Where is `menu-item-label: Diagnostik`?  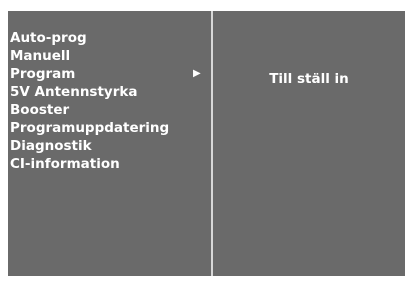
menu-item-label: Diagnostik is located at coordinates (51, 146).